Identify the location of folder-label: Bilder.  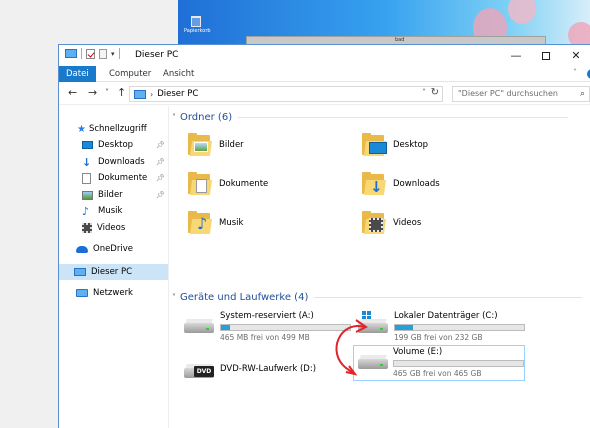
(231, 145).